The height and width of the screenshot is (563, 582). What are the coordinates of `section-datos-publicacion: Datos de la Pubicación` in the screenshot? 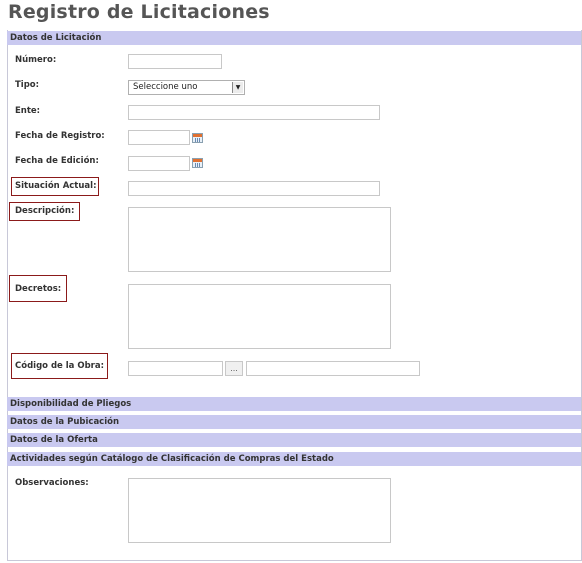 It's located at (294, 422).